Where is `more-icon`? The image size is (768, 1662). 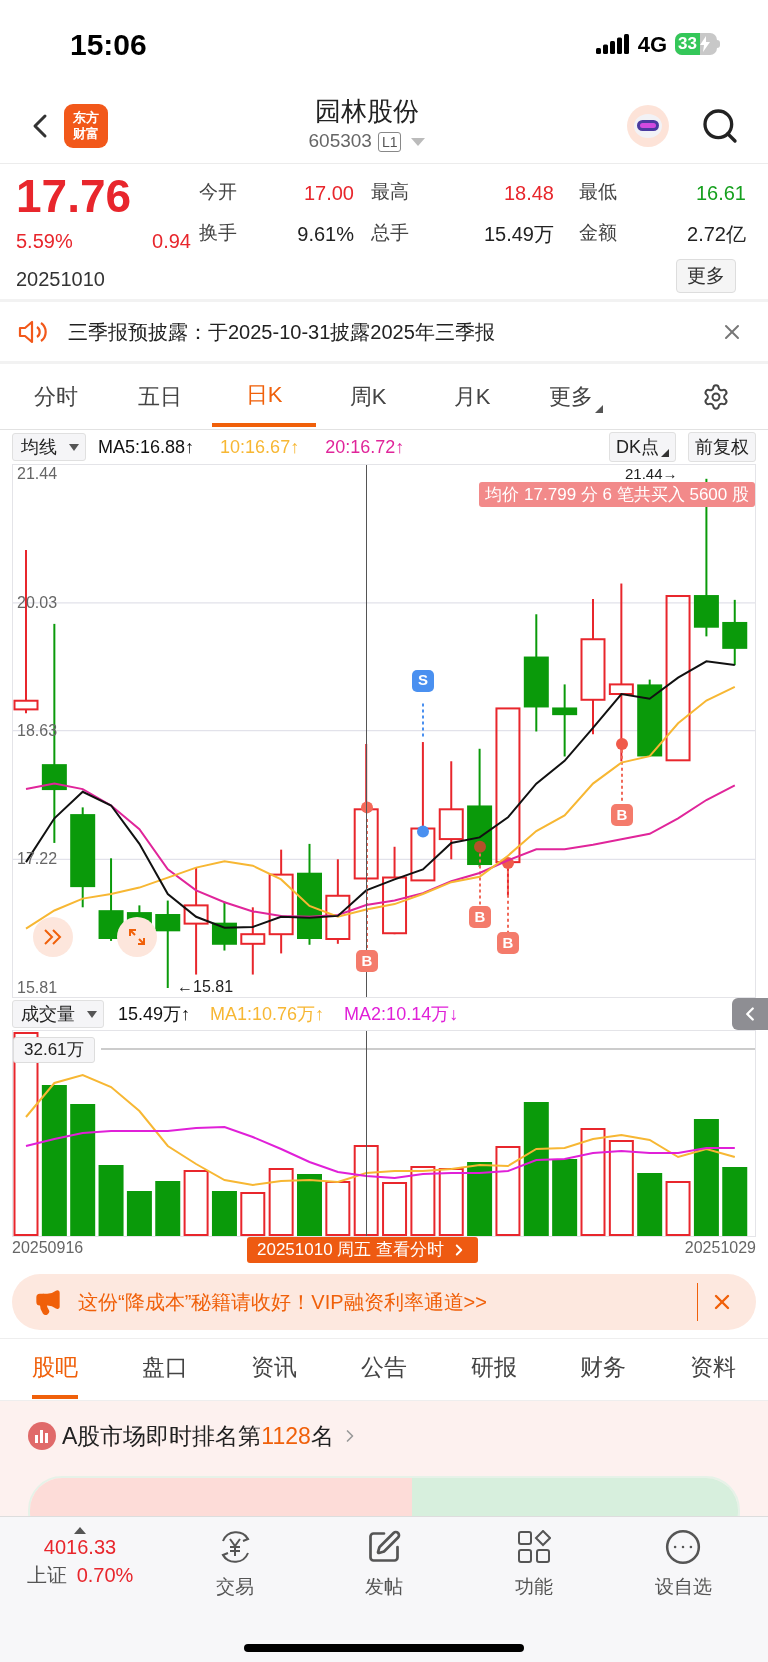
more-icon is located at coordinates (683, 1547).